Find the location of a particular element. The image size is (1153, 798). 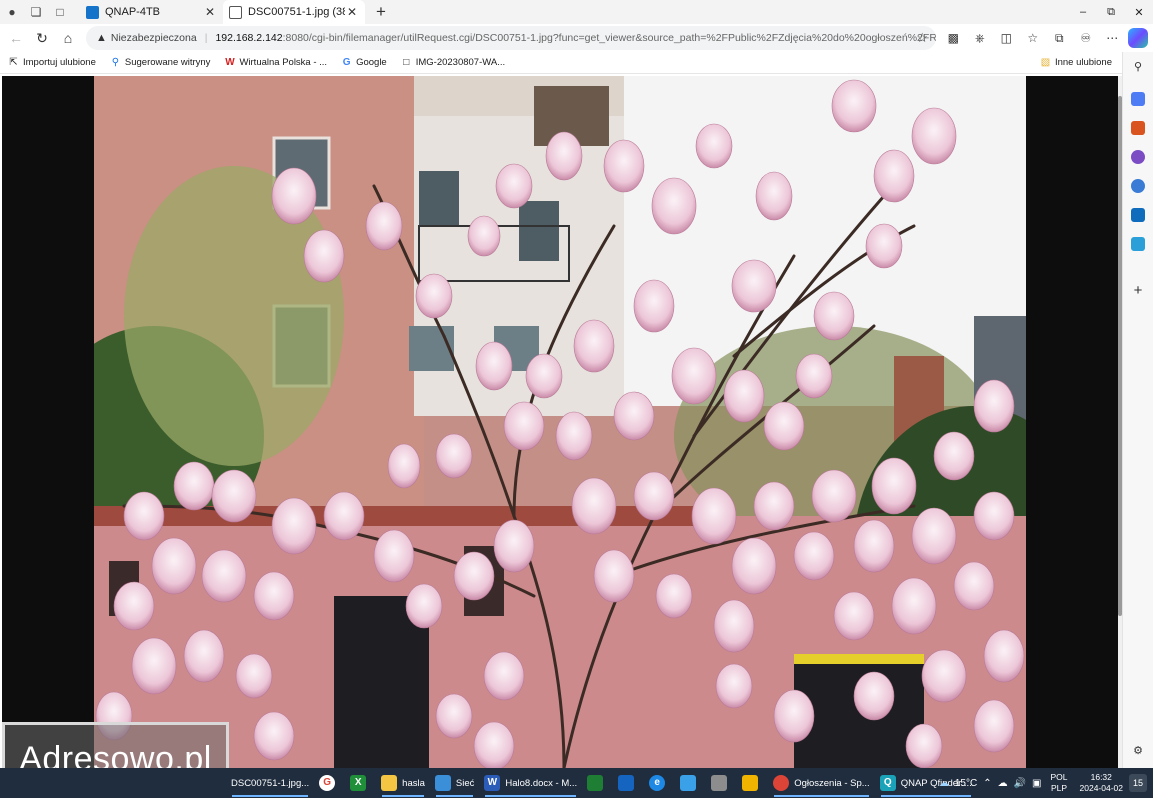

chrome-icon is located at coordinates (781, 783).